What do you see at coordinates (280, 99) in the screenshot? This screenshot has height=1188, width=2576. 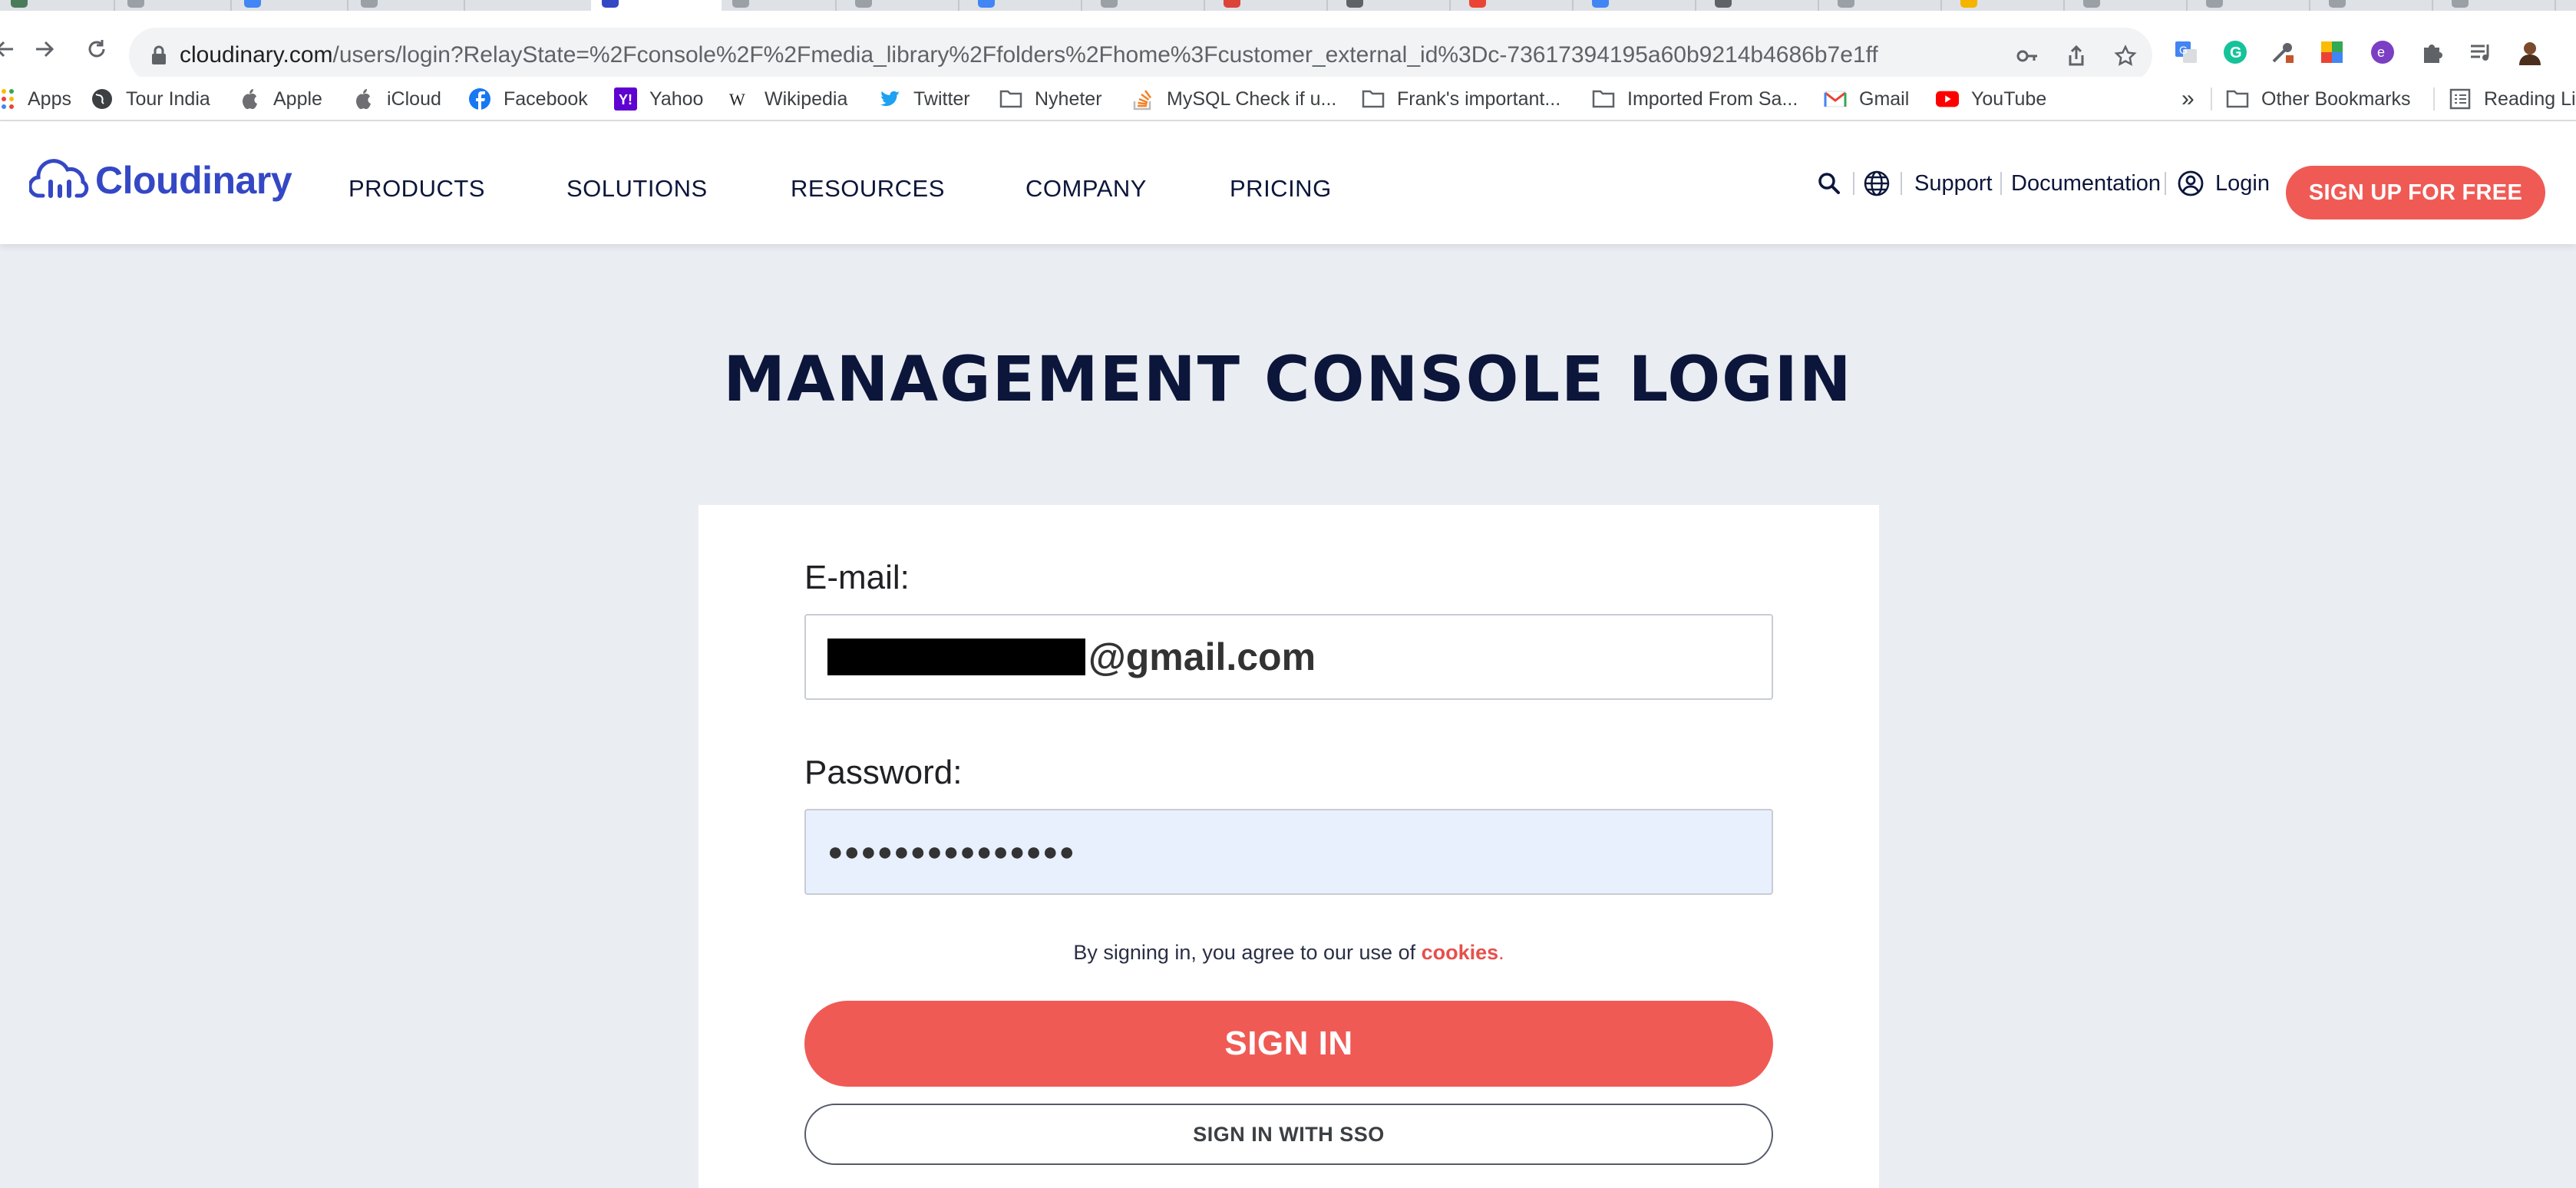 I see `bookmark-apple: Apple` at bounding box center [280, 99].